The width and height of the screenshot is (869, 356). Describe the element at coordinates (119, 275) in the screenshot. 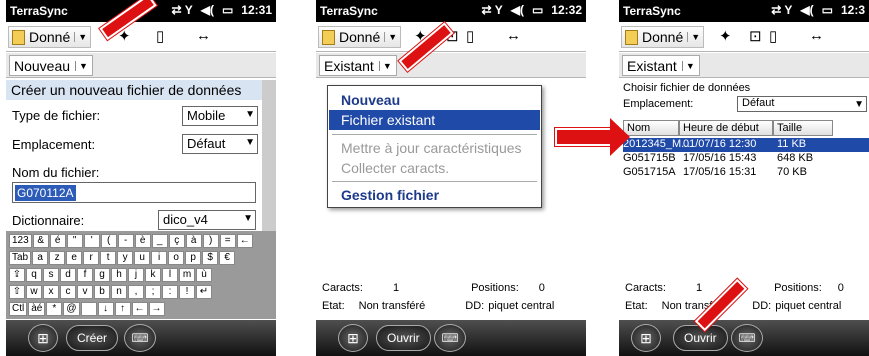

I see `keyboard-key: h` at that location.